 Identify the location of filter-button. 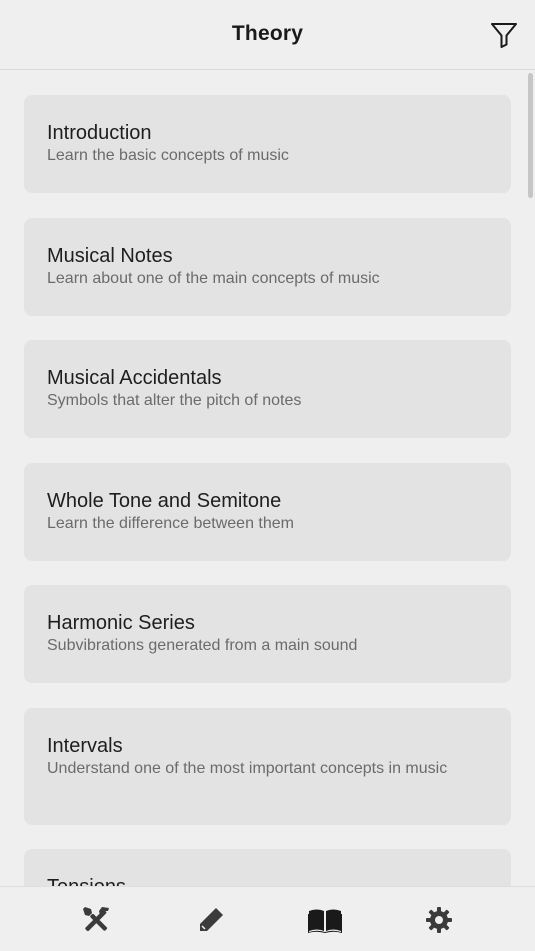
(504, 35).